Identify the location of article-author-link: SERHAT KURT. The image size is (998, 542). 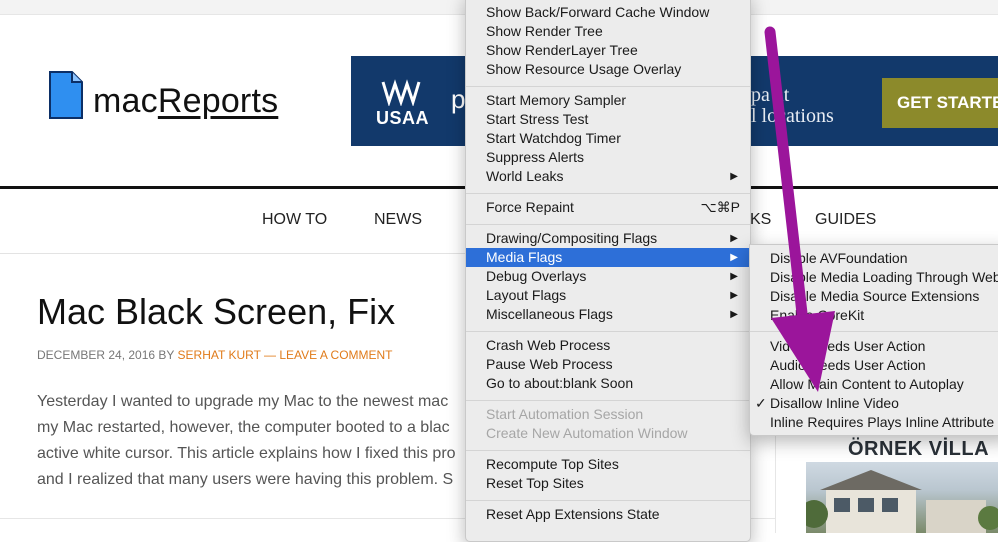
(219, 355).